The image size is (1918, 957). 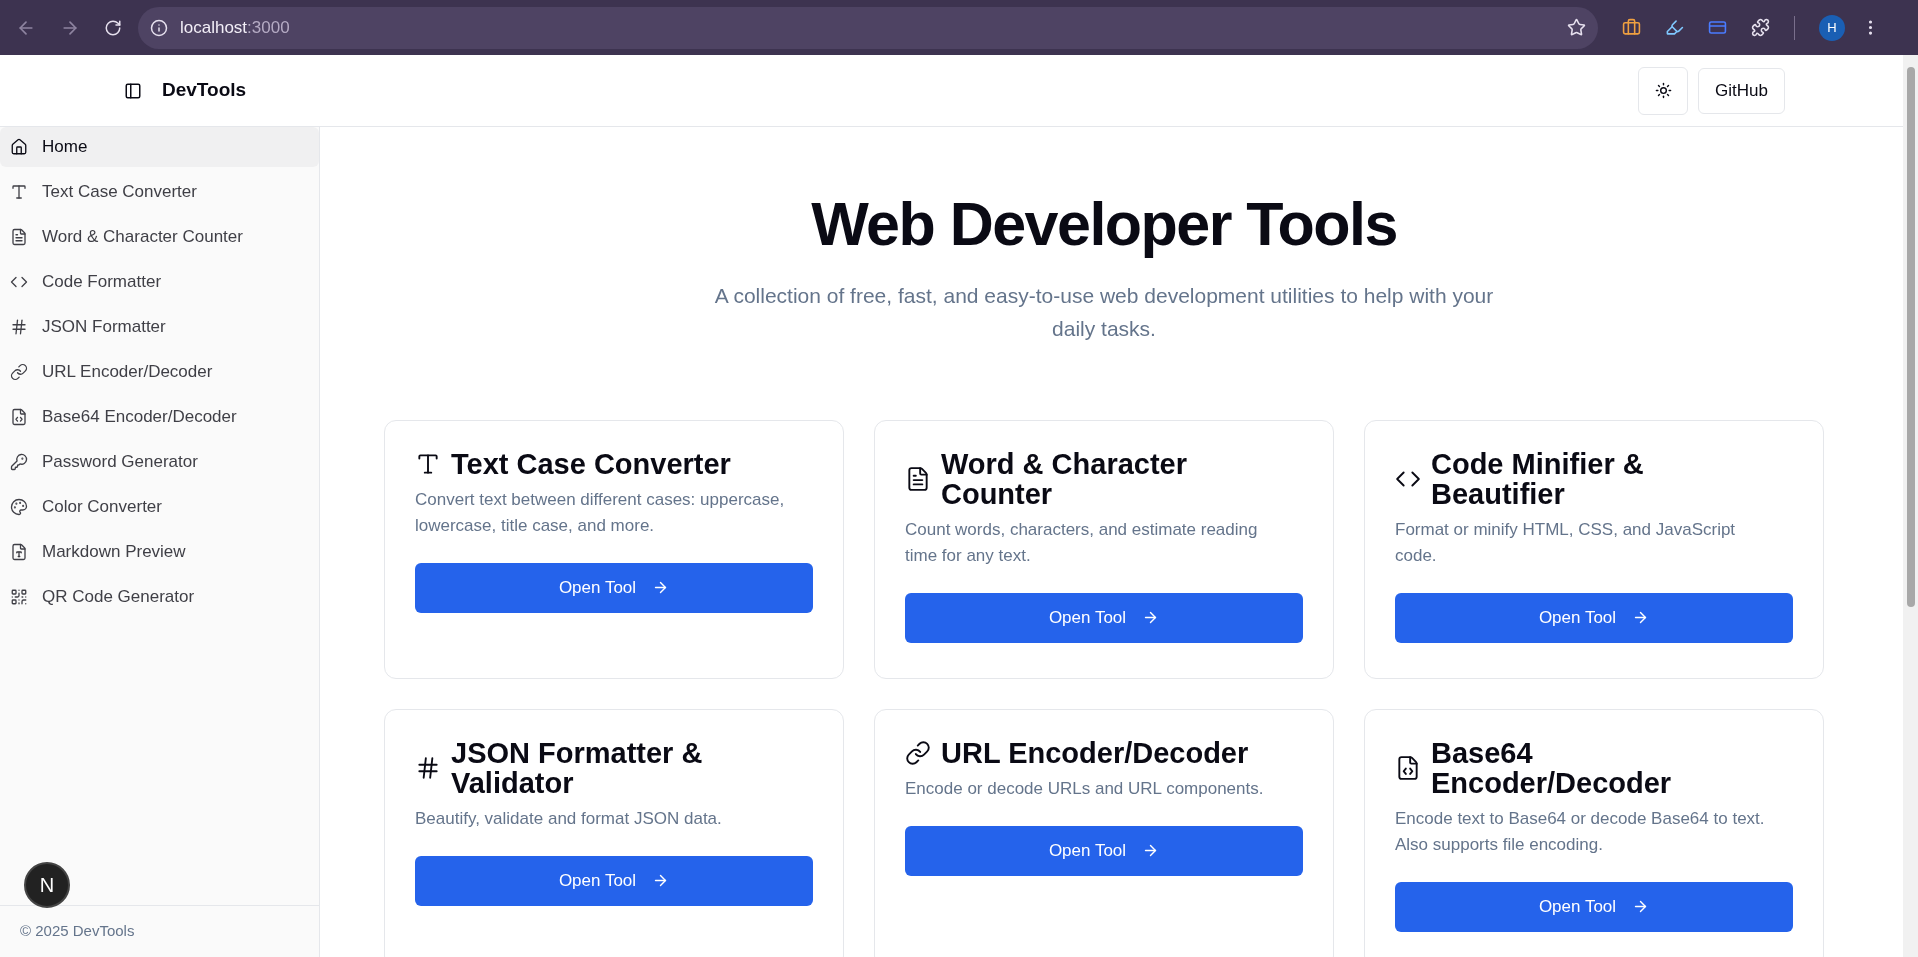 I want to click on card-description: Encode text to Base64 or decode Base64 to text. Also supports file encoding., so click(x=1580, y=831).